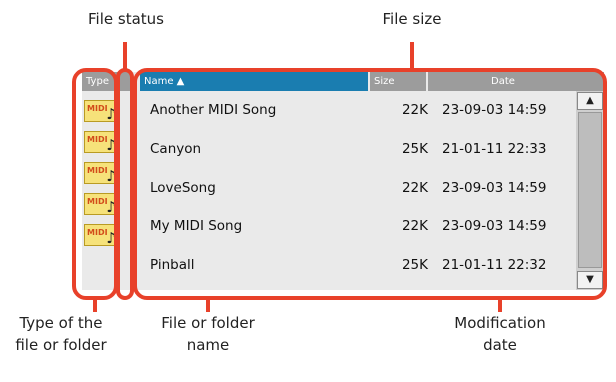 This screenshot has height=382, width=616. I want to click on callout-file-status: File status, so click(126, 19).